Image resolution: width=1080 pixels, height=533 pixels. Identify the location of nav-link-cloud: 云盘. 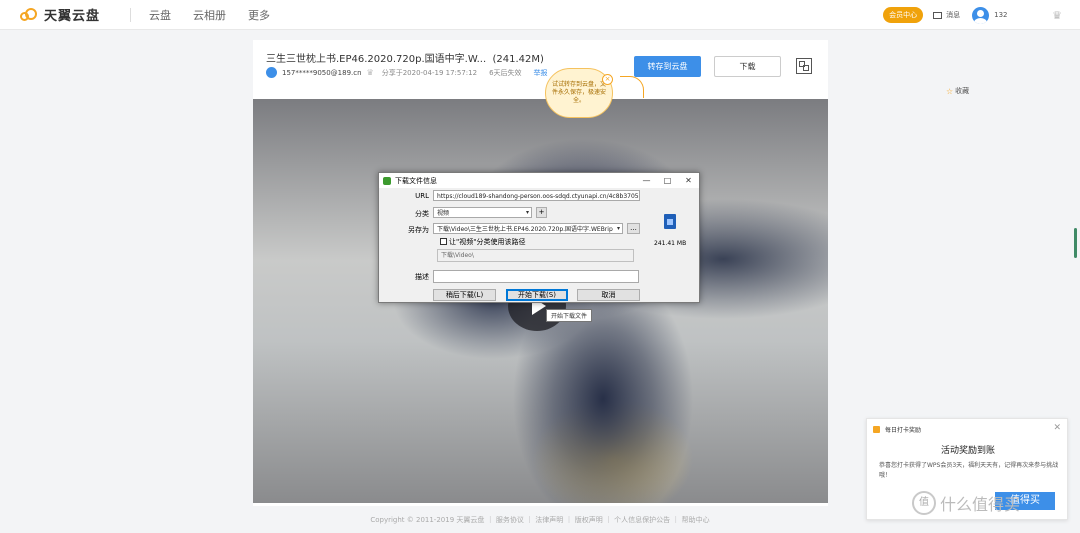
(160, 15).